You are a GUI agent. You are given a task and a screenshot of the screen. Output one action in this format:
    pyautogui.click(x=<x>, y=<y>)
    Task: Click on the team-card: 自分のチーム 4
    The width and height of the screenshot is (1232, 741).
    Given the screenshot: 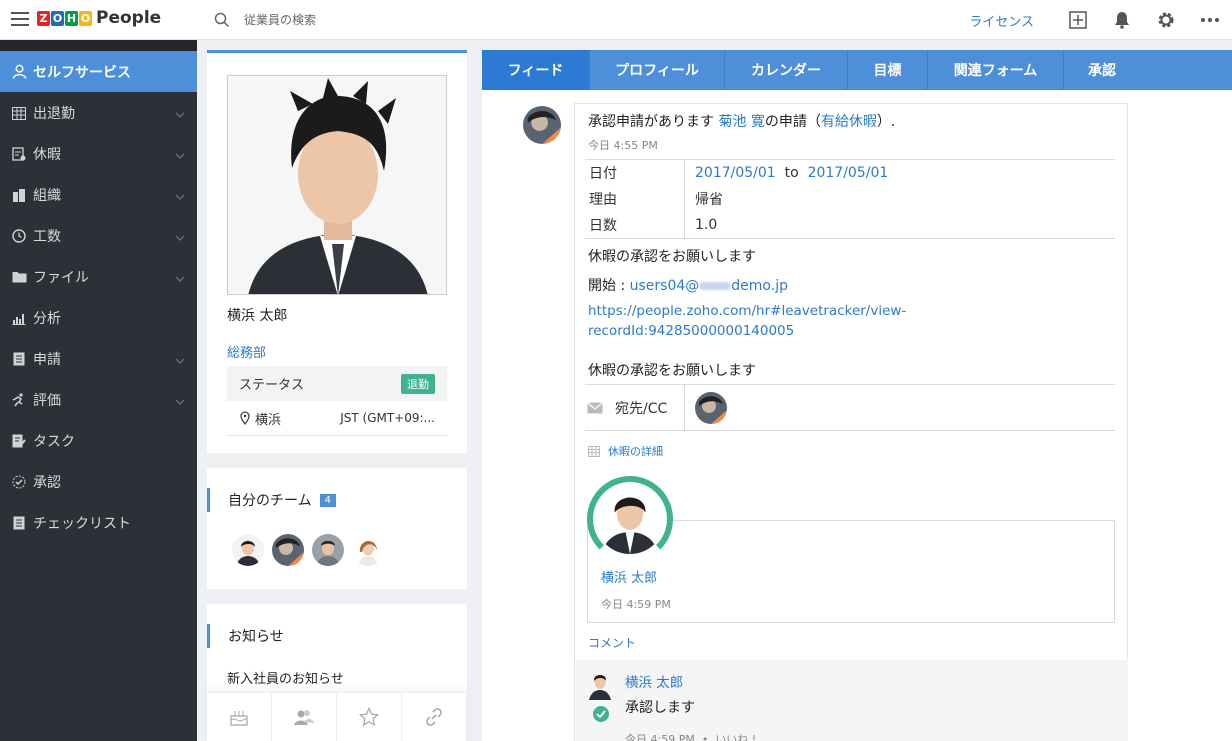 What is the action you would take?
    pyautogui.click(x=337, y=528)
    